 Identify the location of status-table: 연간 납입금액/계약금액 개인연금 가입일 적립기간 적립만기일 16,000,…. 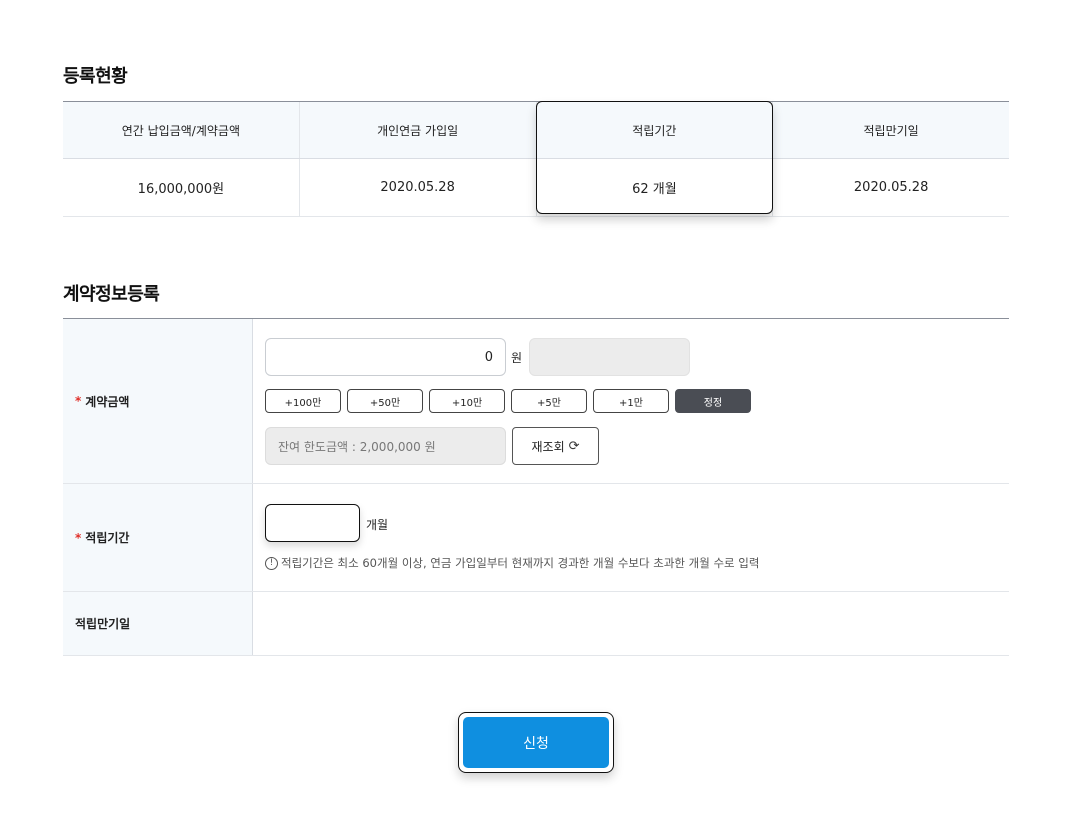
(536, 159).